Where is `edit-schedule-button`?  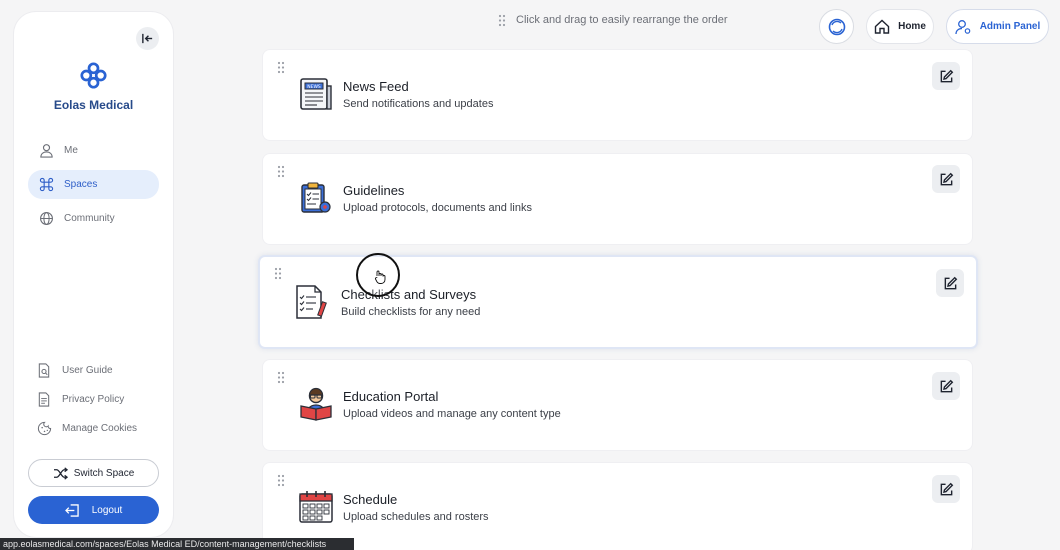
edit-schedule-button is located at coordinates (946, 489).